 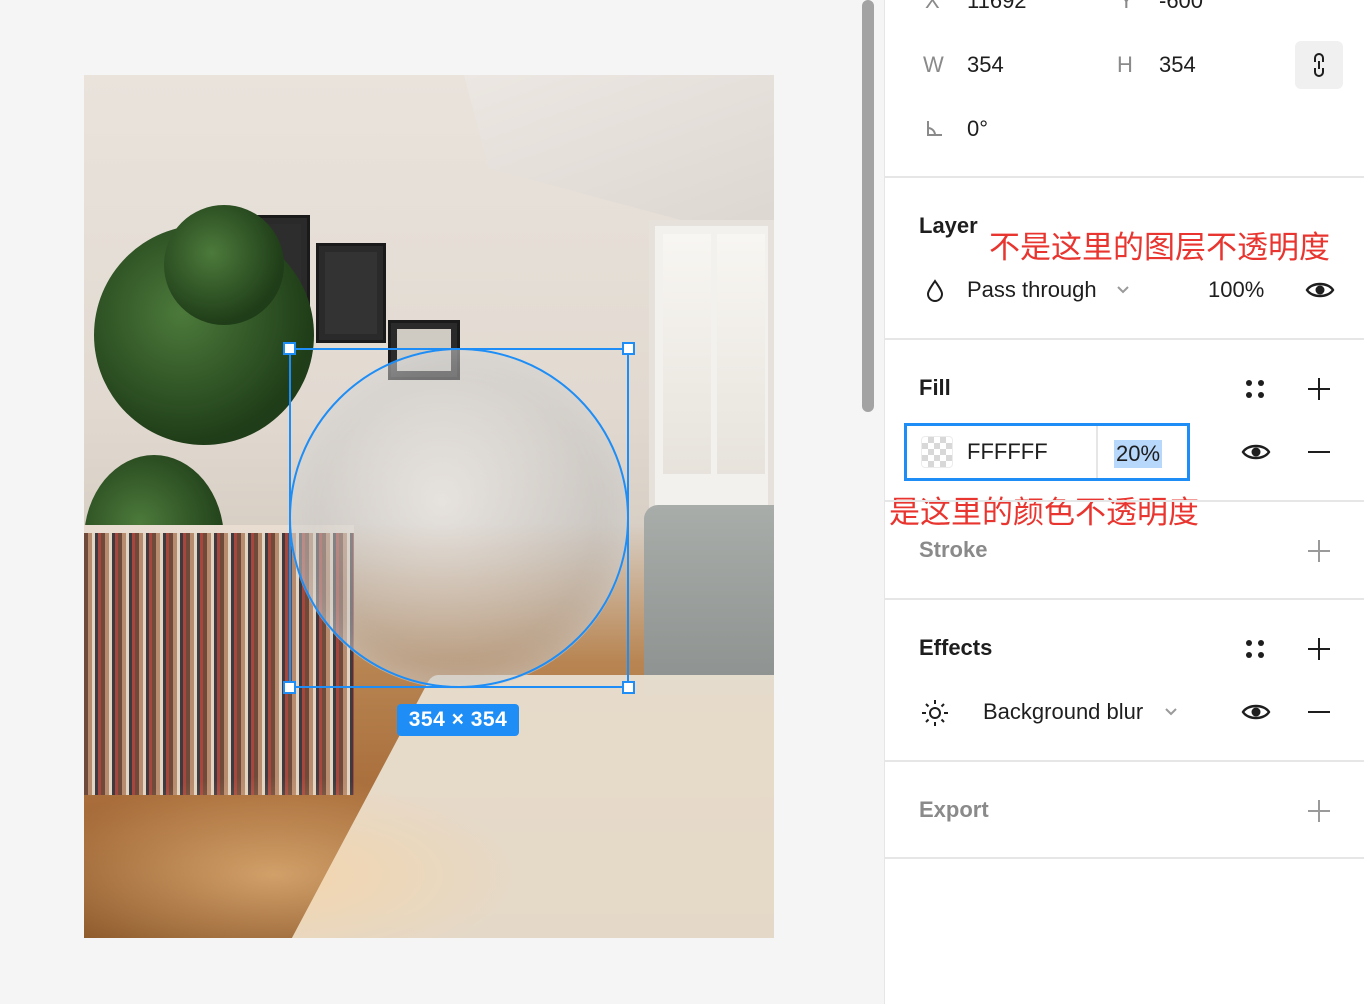 I want to click on link-icon, so click(x=1319, y=65).